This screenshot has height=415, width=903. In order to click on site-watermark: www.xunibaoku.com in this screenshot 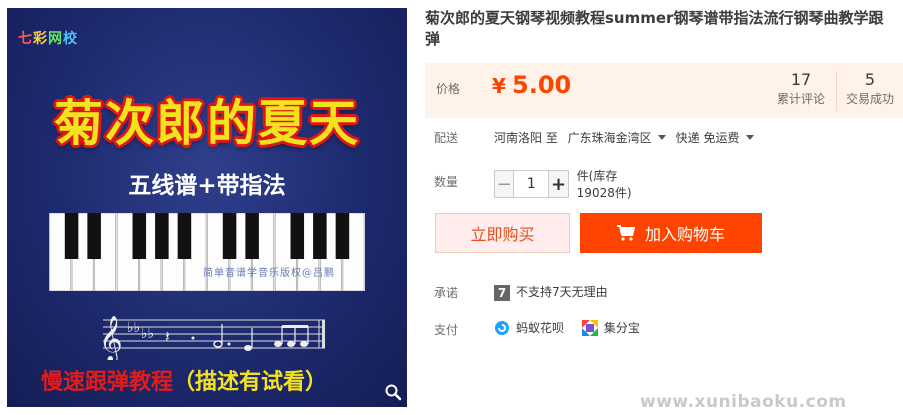, I will do `click(743, 402)`.